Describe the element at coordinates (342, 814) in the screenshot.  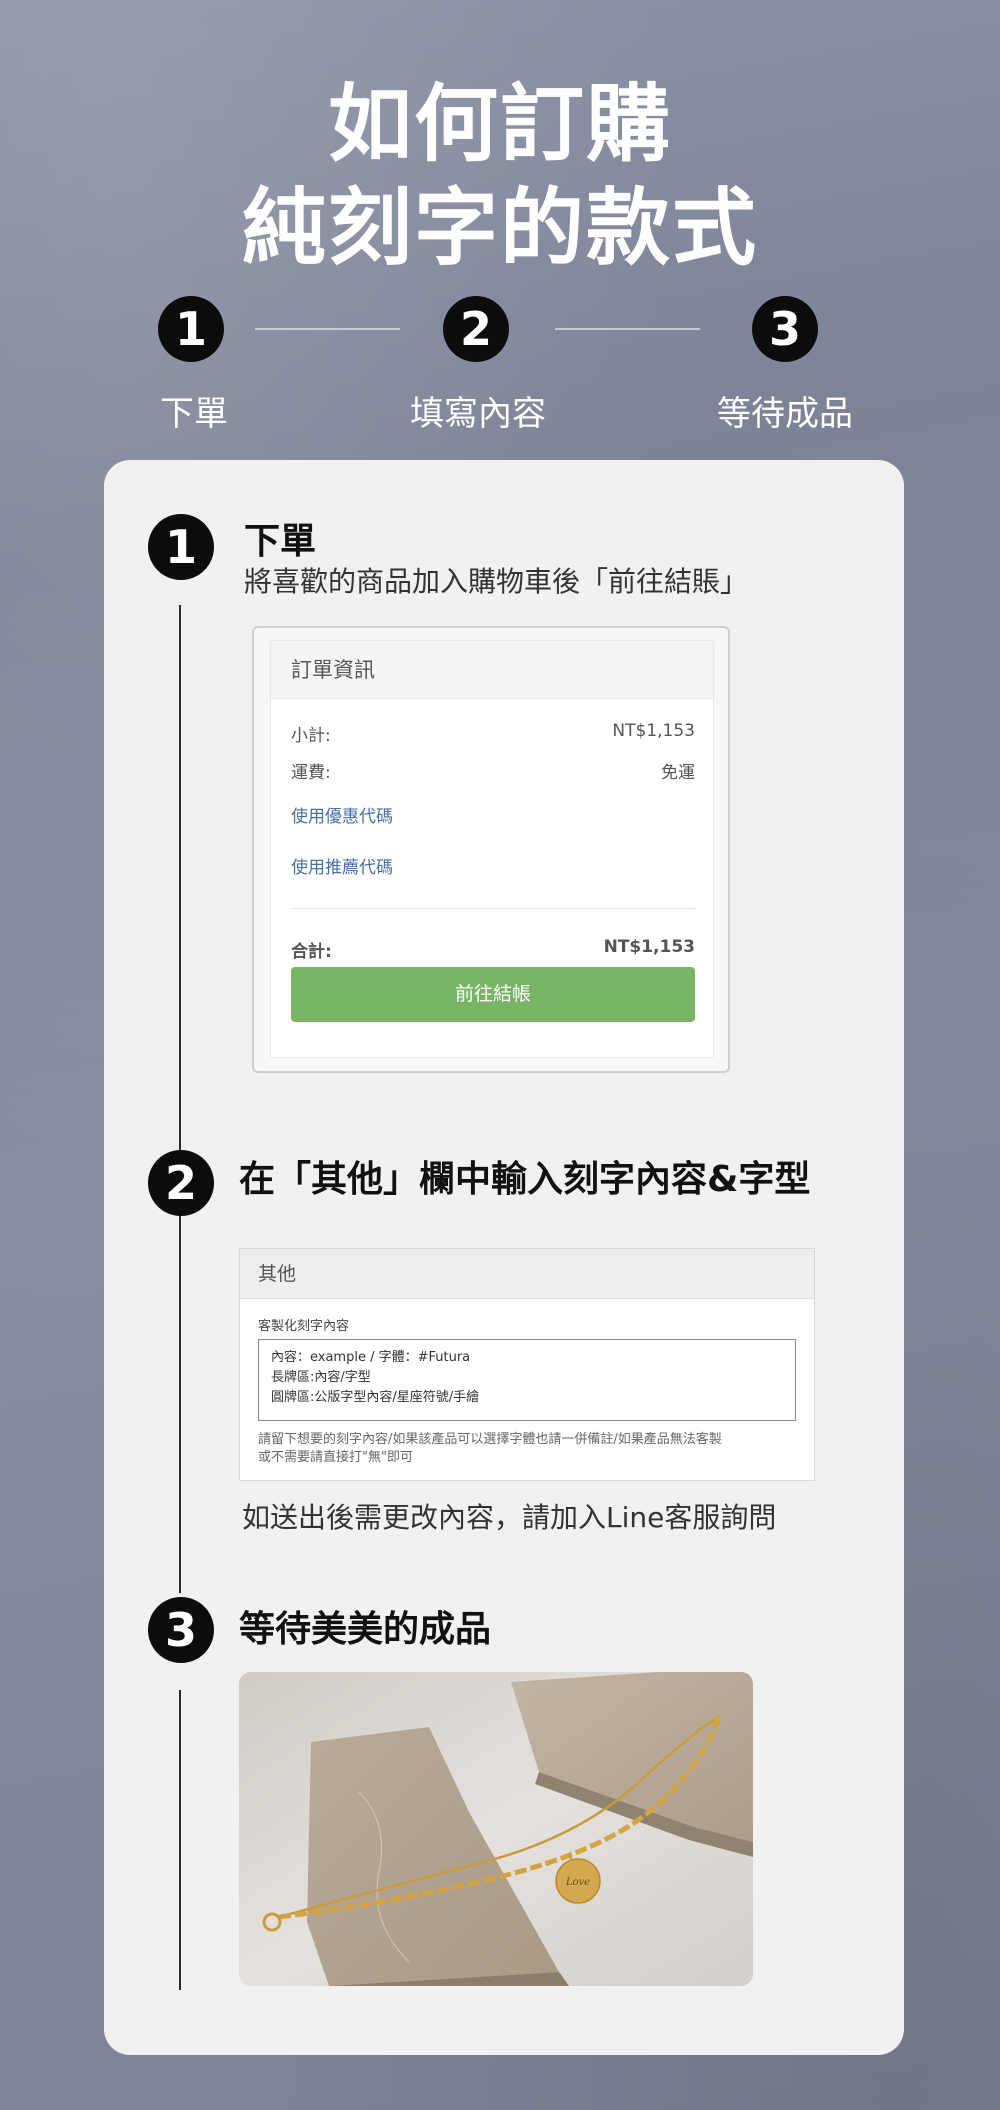
I see `coupon-code-link: 使用優惠代碼` at that location.